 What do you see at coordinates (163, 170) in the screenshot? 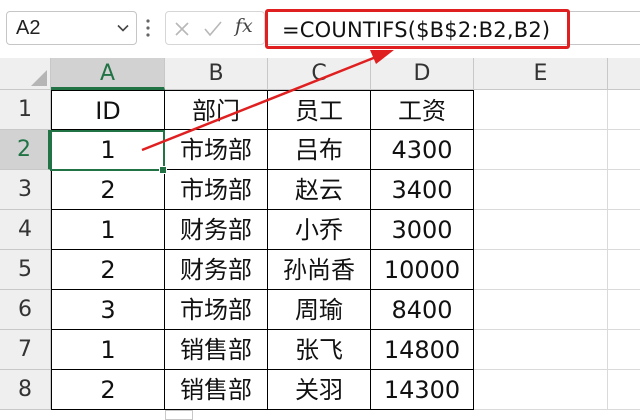
I see `fill-handle` at bounding box center [163, 170].